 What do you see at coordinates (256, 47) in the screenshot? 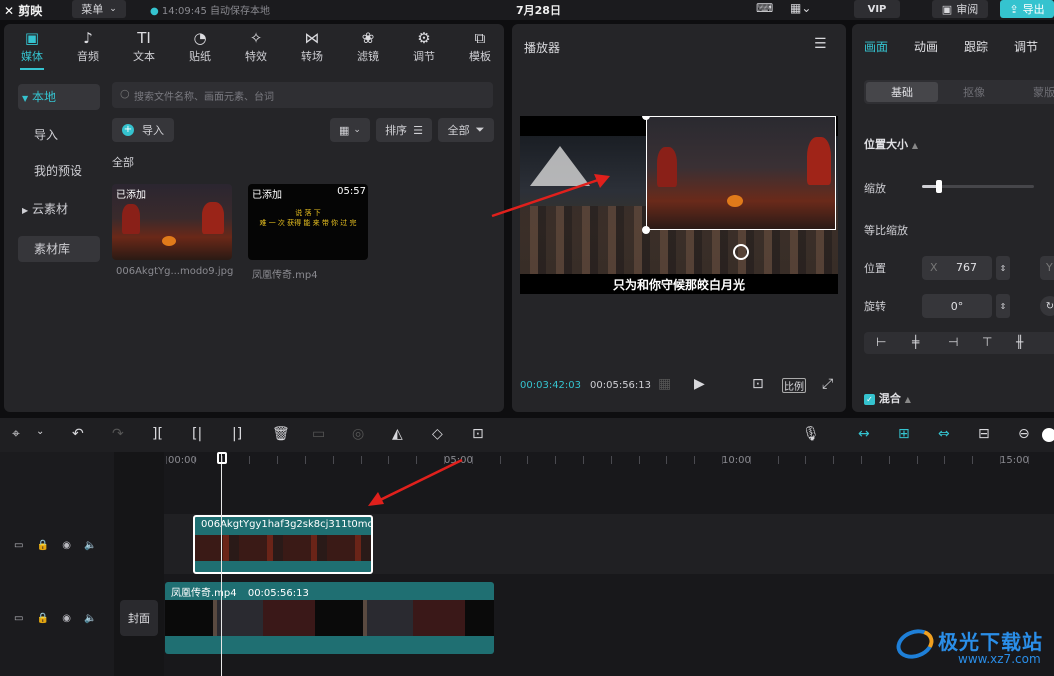
I see `tool-tab-effects: ✧ 特效` at bounding box center [256, 47].